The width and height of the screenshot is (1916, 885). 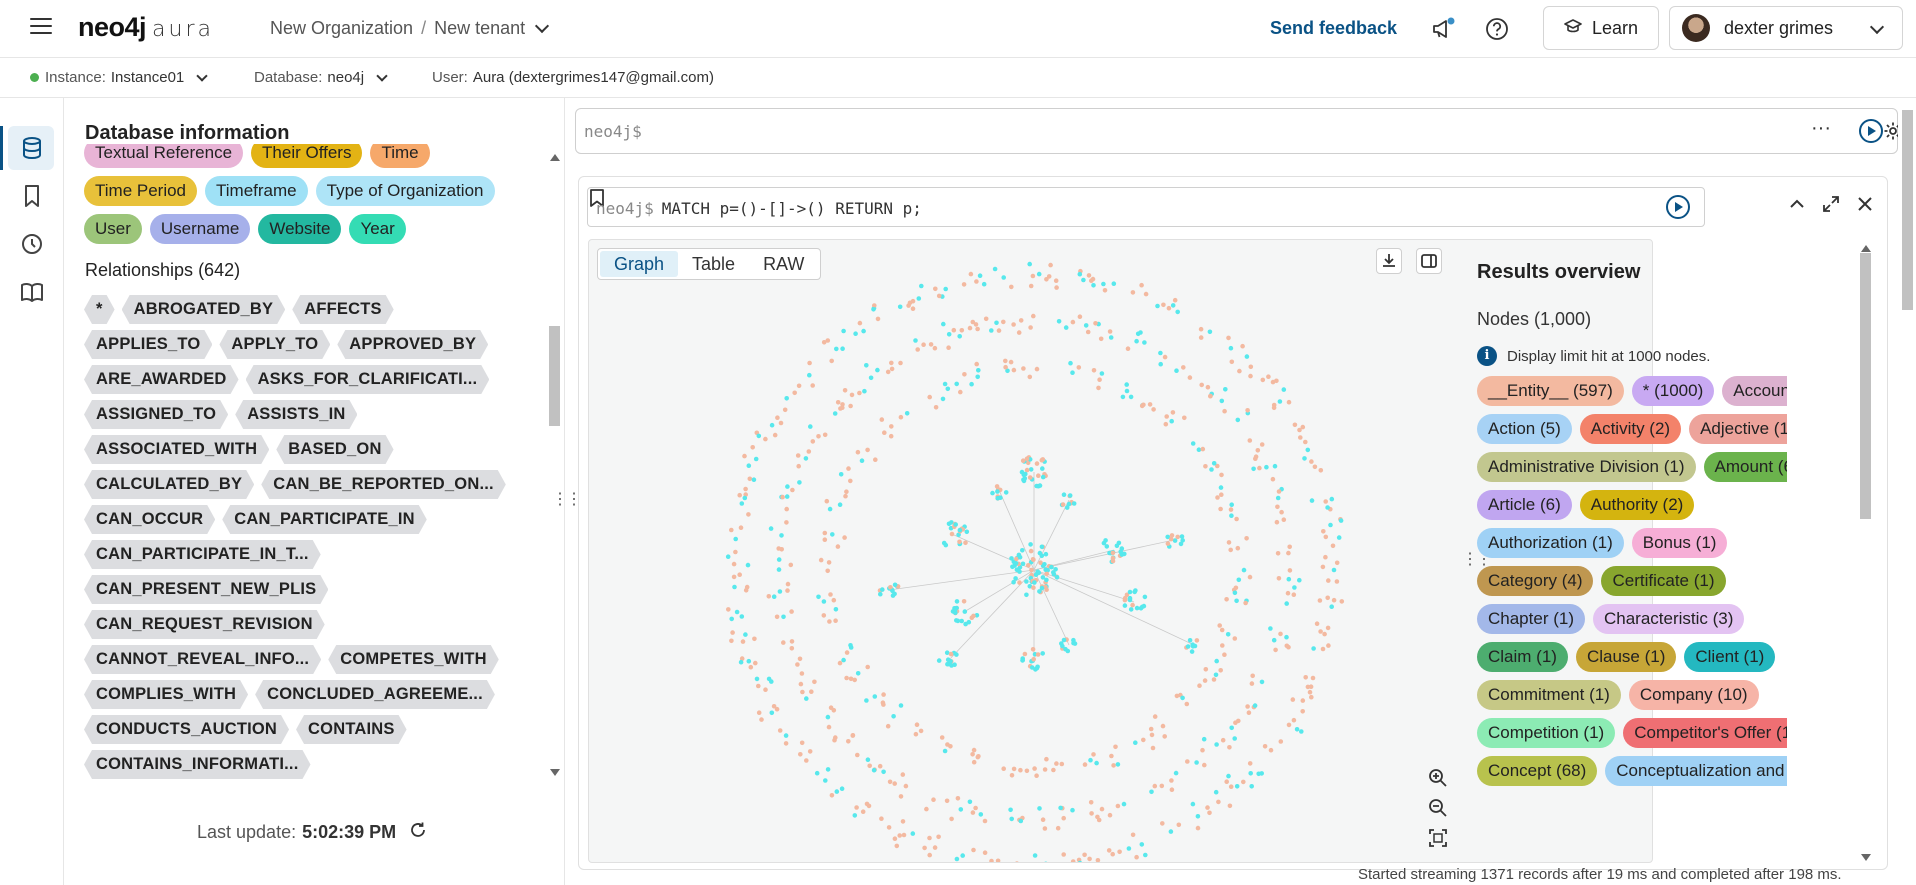 I want to click on relationship-type-pill: CAN_PRESENT_NEW_PLIS, so click(x=206, y=589).